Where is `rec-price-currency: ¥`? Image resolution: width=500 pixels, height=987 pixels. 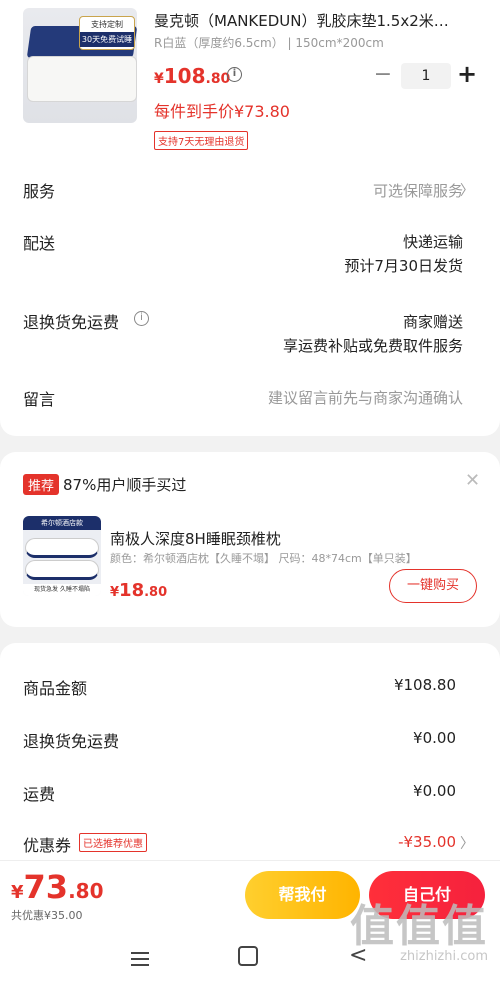
rec-price-currency: ¥ is located at coordinates (115, 592).